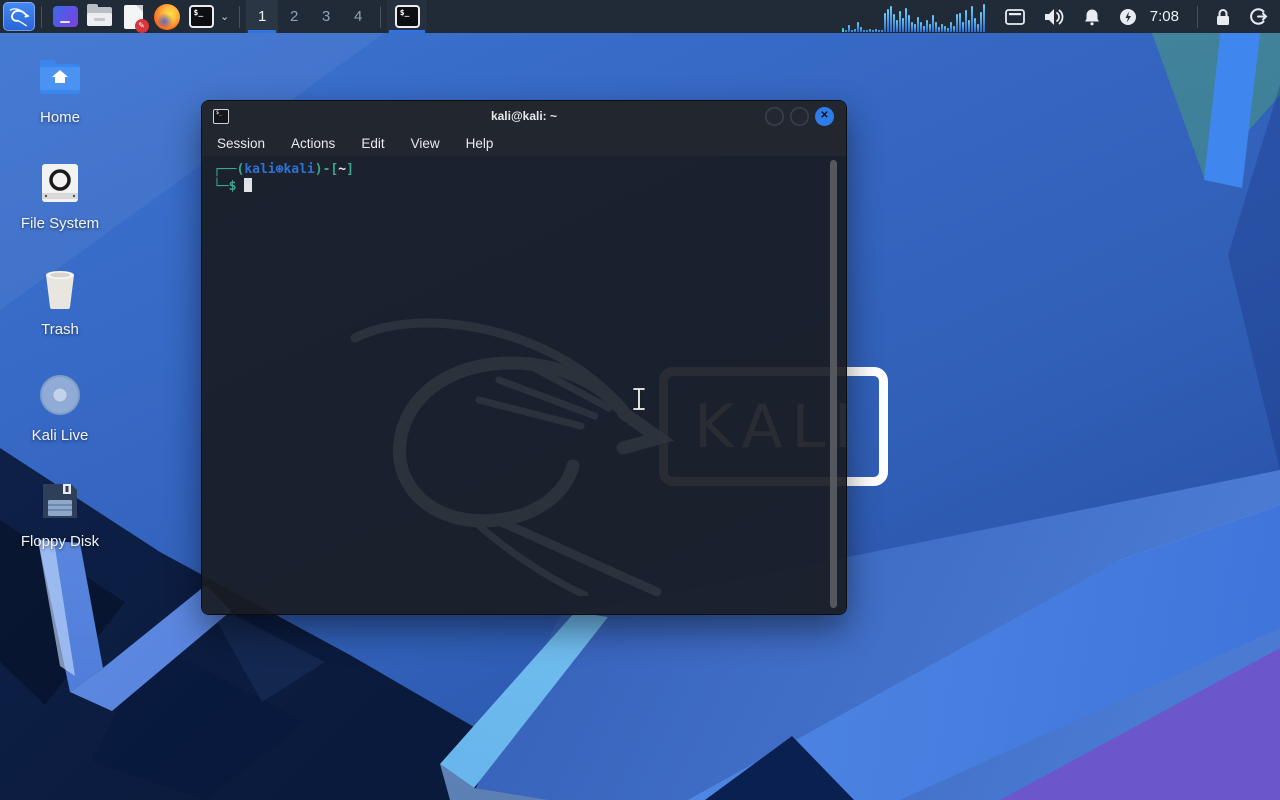 The width and height of the screenshot is (1280, 800). I want to click on launcher-text-editor: ✎, so click(134, 18).